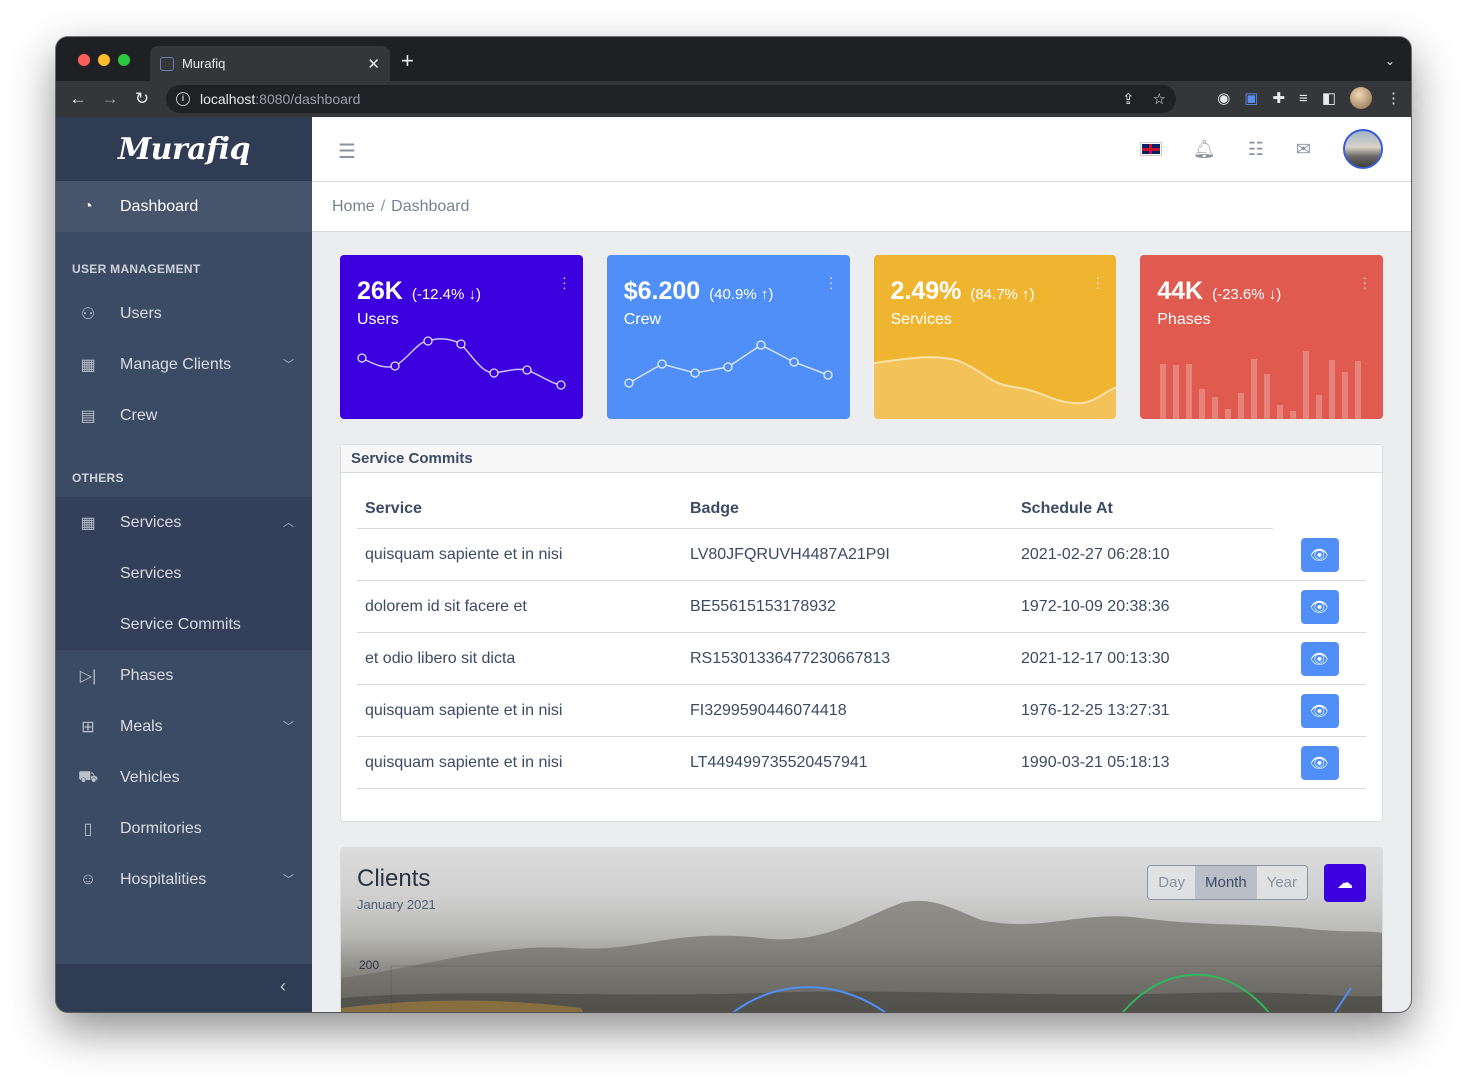  Describe the element at coordinates (1251, 98) in the screenshot. I see `extension-shield-icon: ▣` at that location.